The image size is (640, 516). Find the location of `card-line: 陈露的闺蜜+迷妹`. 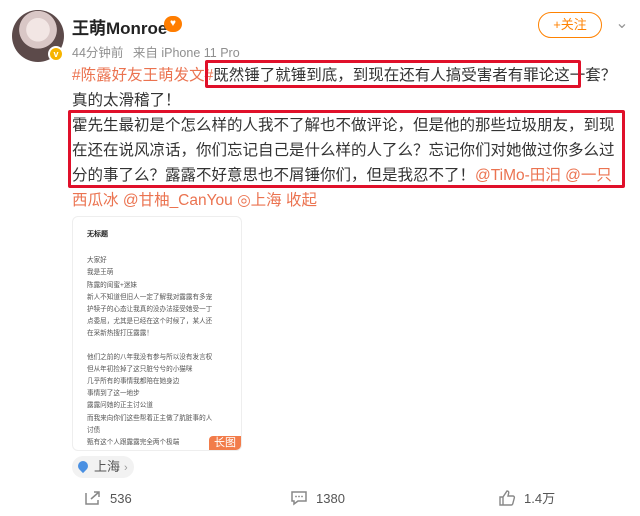

card-line: 陈露的闺蜜+迷妹 is located at coordinates (112, 285).